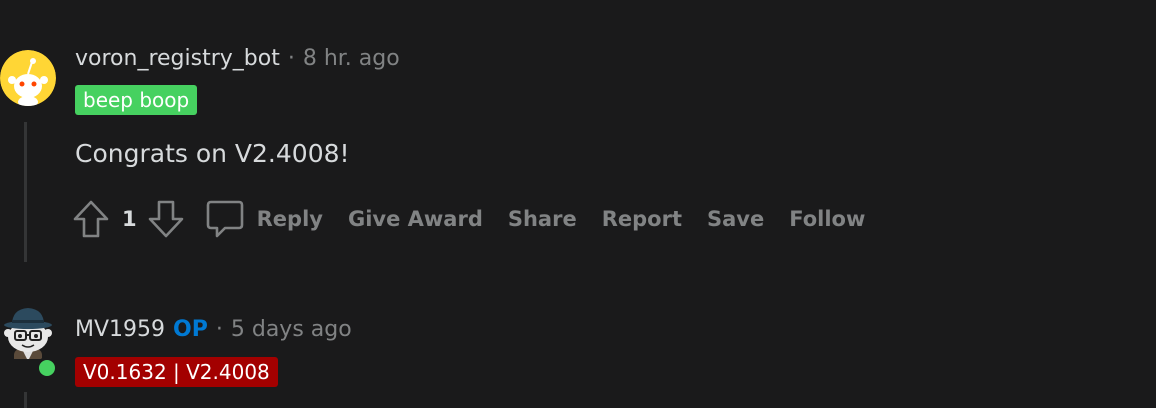 The width and height of the screenshot is (1156, 408). I want to click on username: MV1959, so click(120, 329).